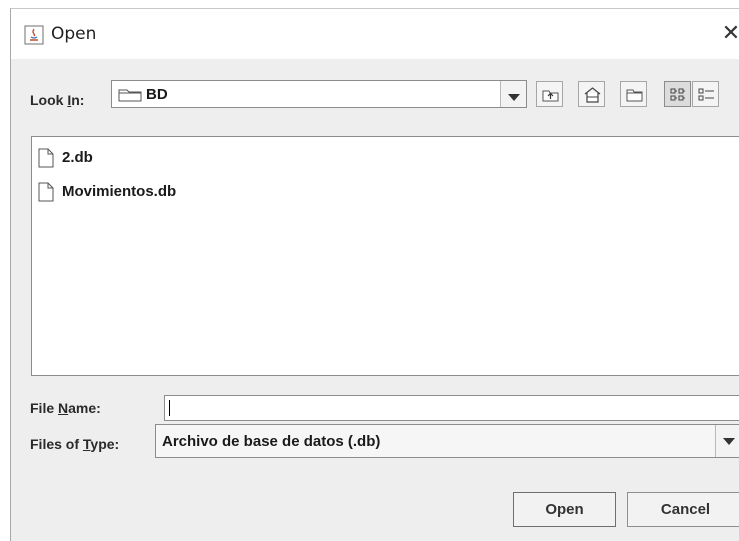 The width and height of the screenshot is (739, 541). What do you see at coordinates (683, 509) in the screenshot?
I see `cancel-button: Cancel` at bounding box center [683, 509].